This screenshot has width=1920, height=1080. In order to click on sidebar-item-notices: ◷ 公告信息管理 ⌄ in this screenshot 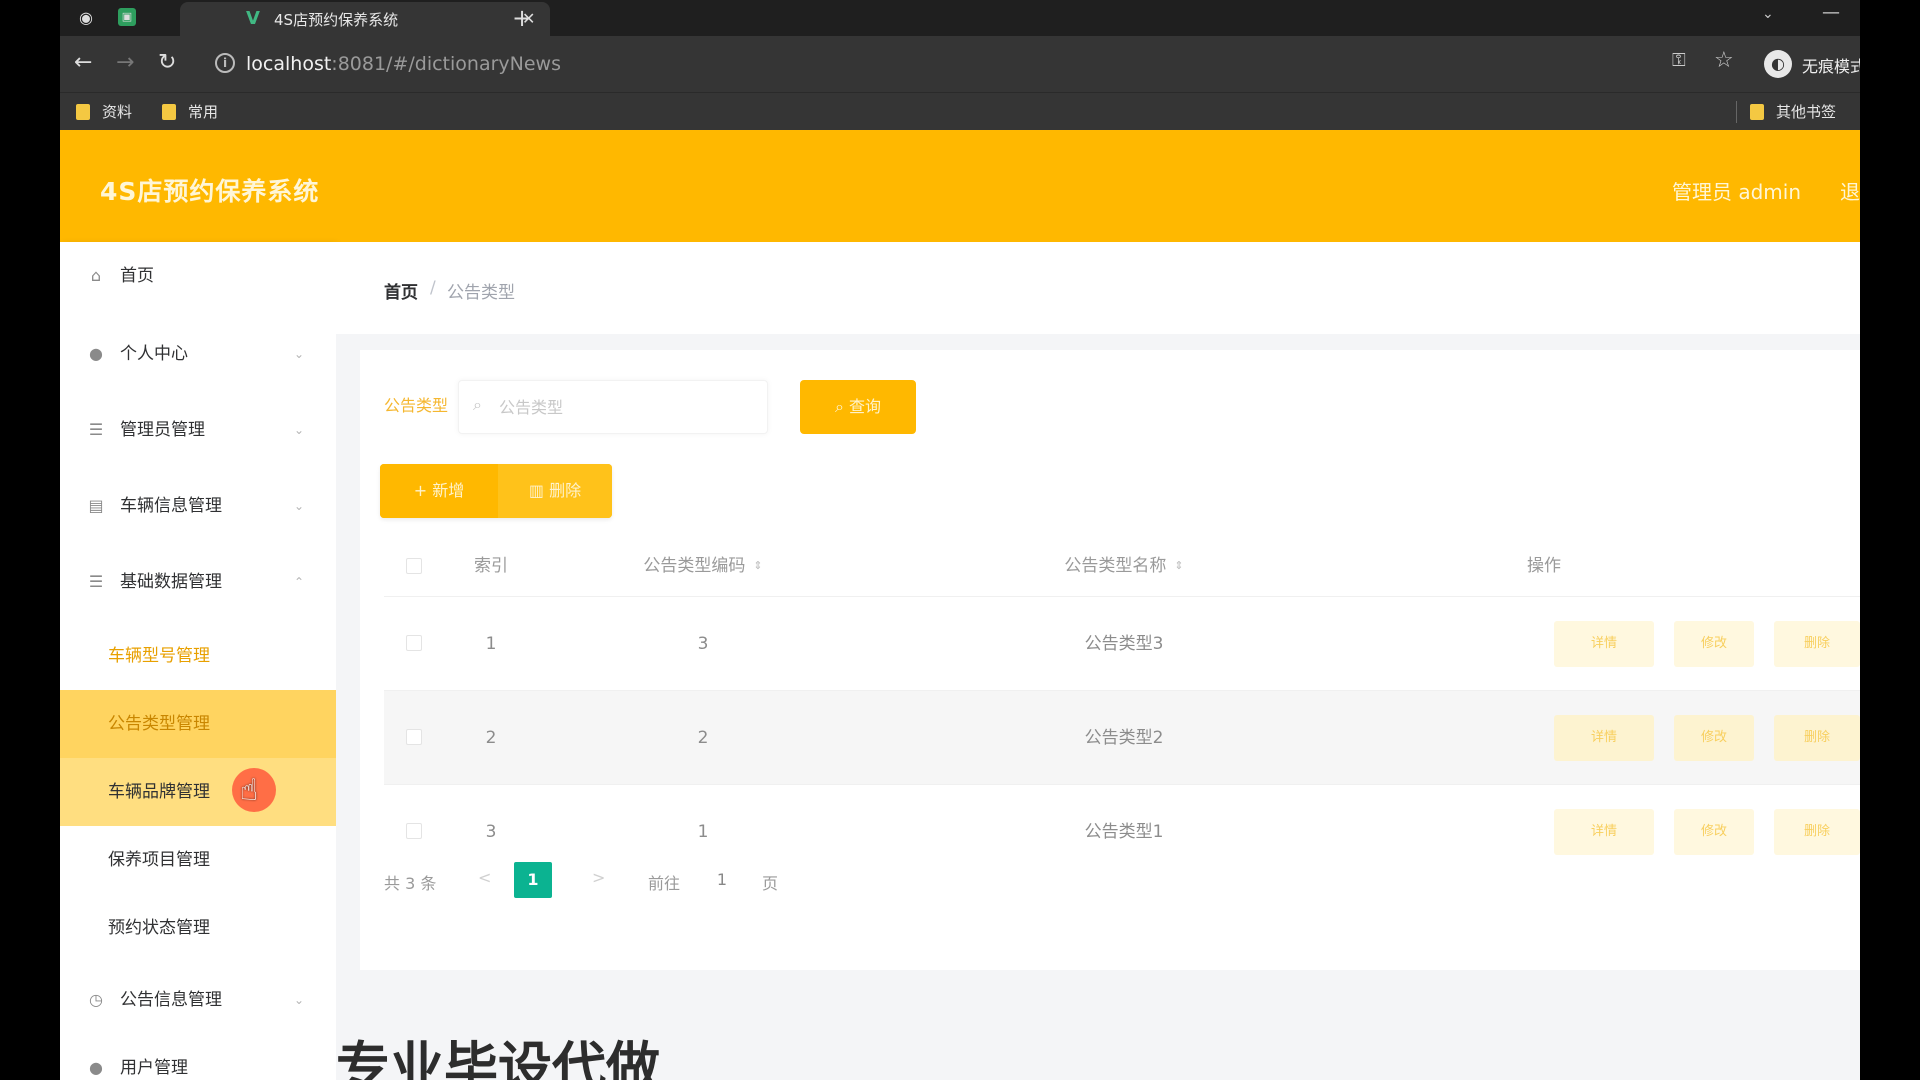, I will do `click(198, 1000)`.